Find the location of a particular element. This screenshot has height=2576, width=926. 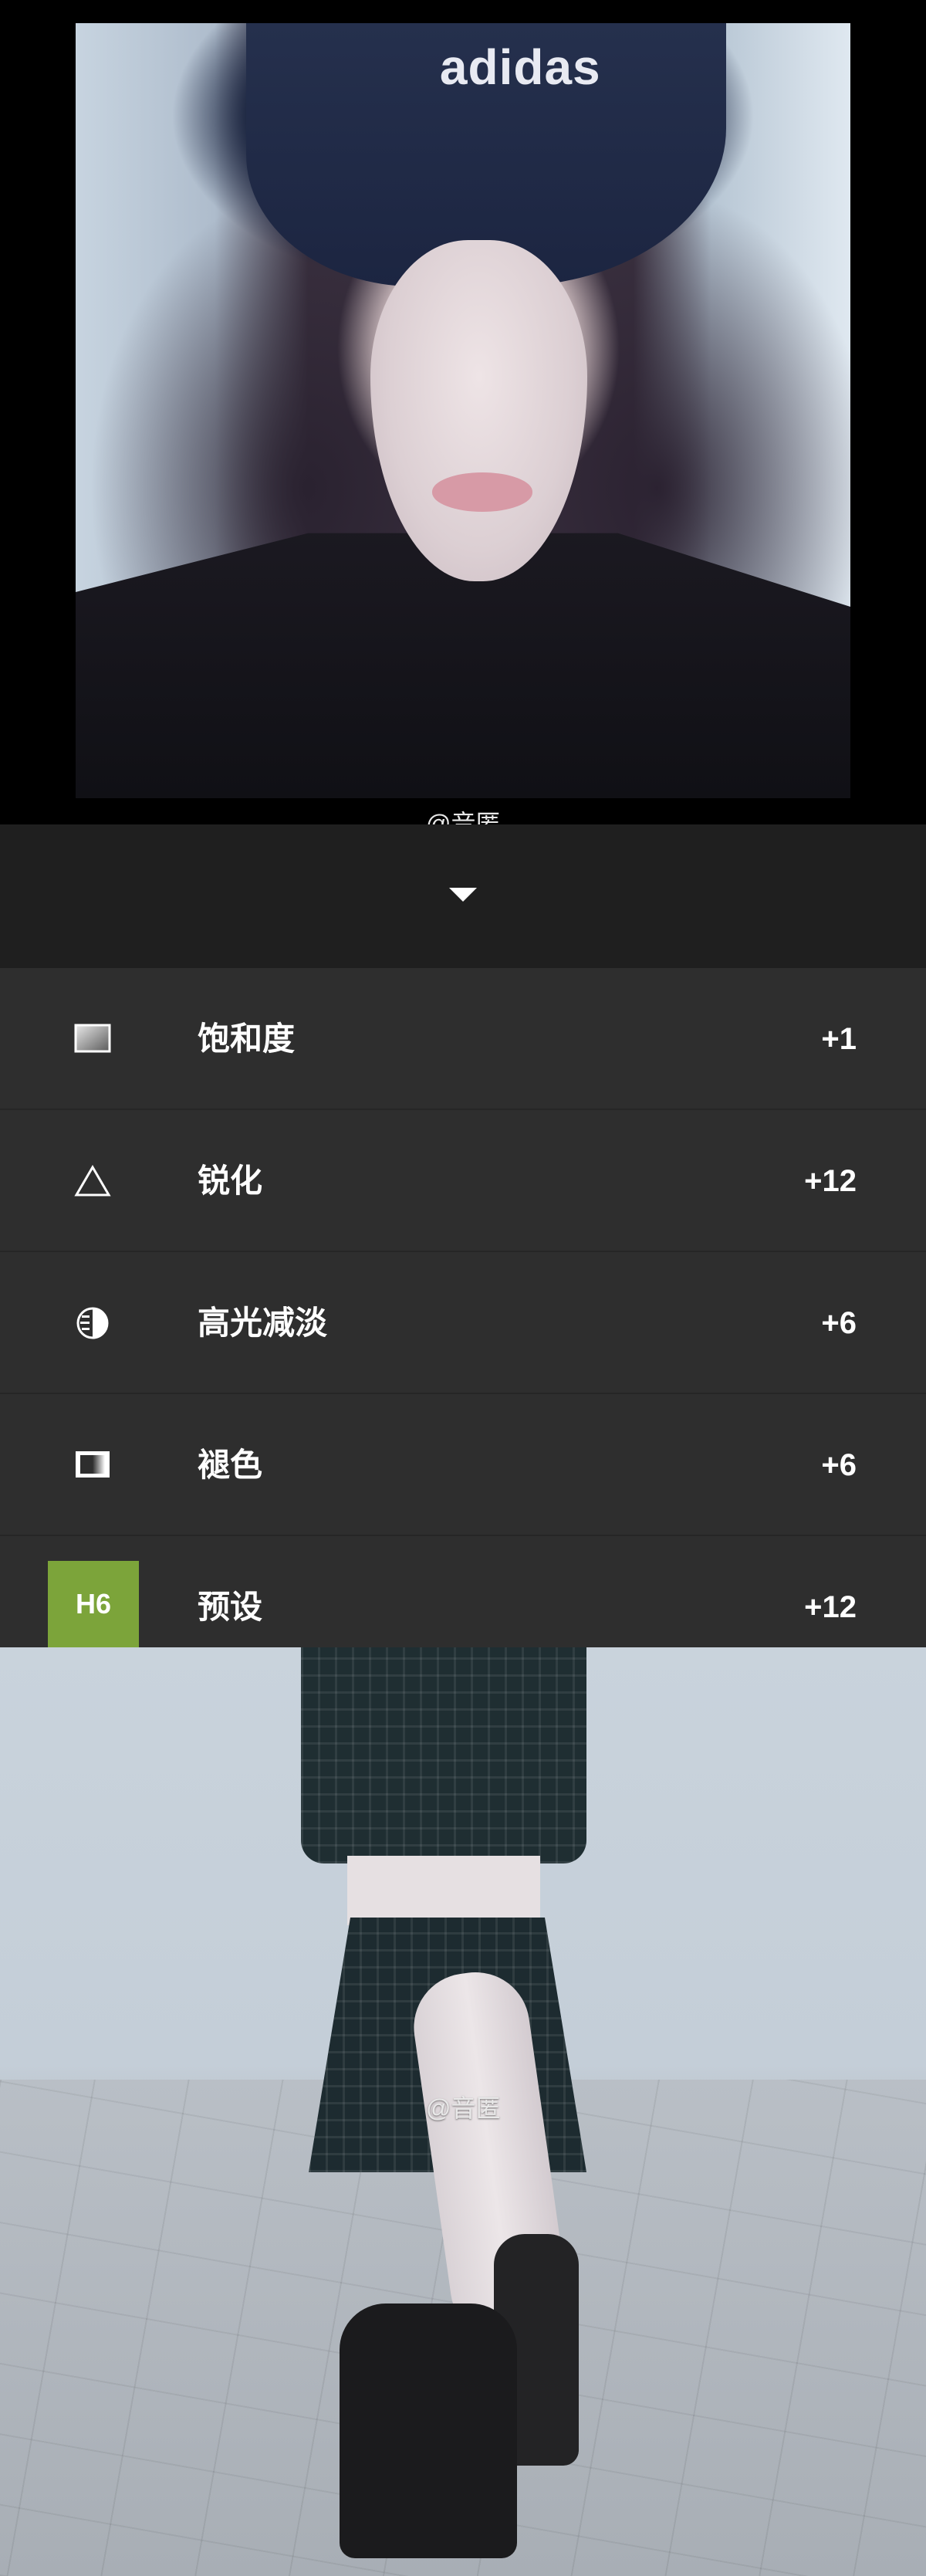

highlight-icon is located at coordinates (92, 1323).